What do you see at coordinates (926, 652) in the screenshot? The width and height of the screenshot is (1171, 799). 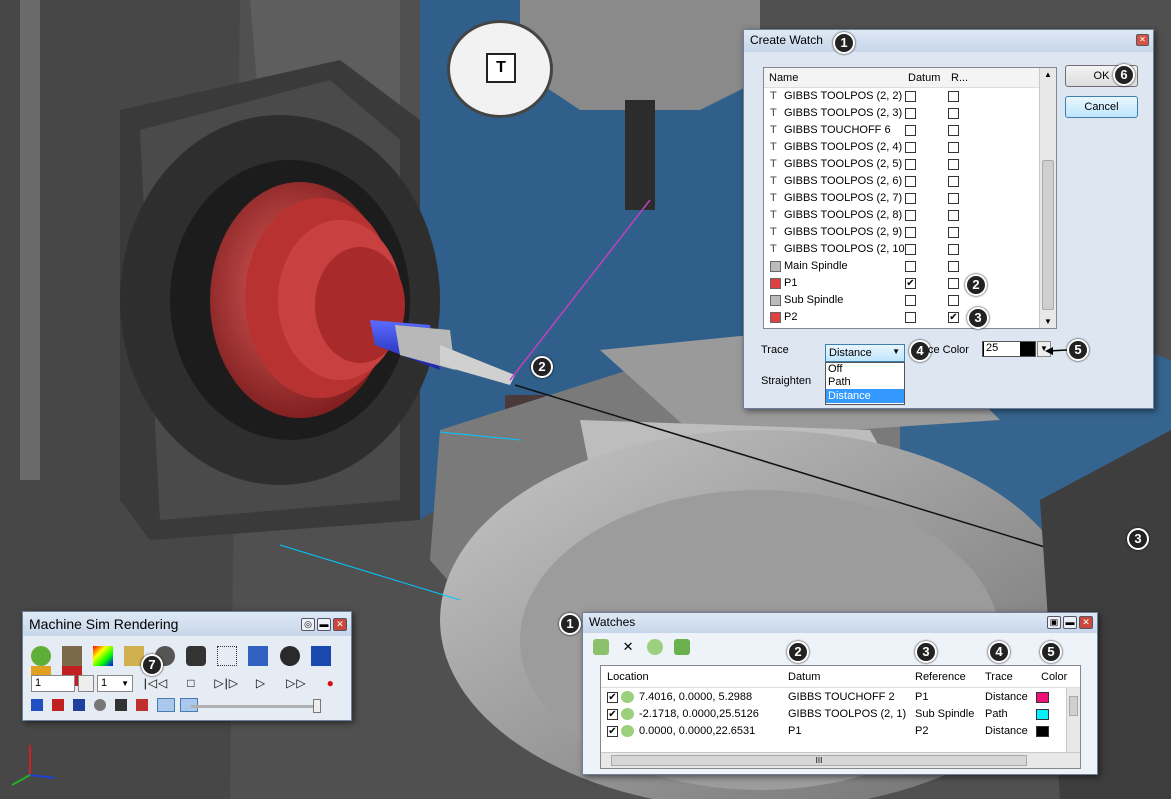 I see `callout-3-watches: 3` at bounding box center [926, 652].